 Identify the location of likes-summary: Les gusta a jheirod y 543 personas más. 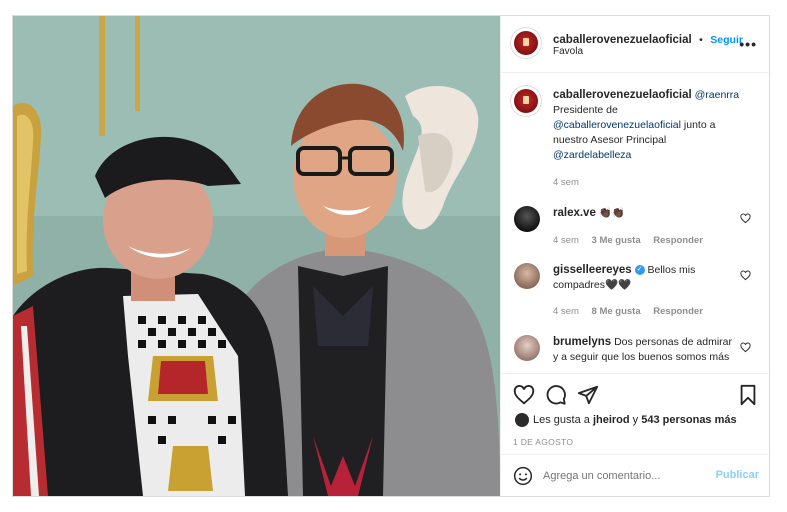
(626, 420).